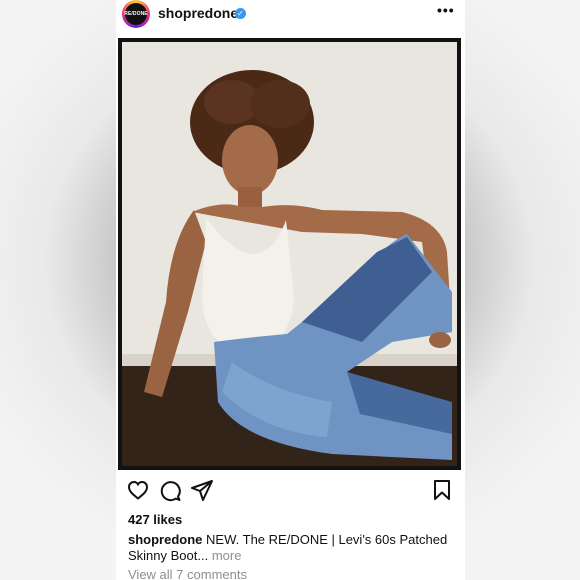 The image size is (580, 580). What do you see at coordinates (446, 10) in the screenshot?
I see `more-options-icon: •••` at bounding box center [446, 10].